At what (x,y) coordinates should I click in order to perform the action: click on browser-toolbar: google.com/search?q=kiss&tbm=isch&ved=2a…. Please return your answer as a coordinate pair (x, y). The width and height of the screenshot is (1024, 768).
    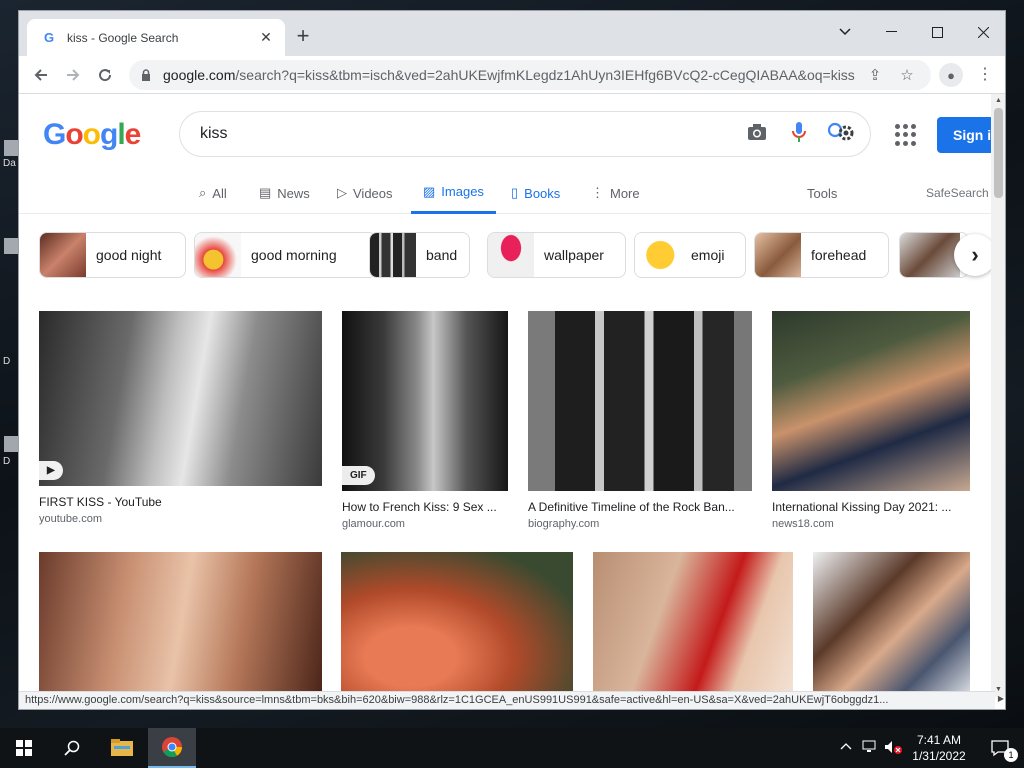
    Looking at the image, I should click on (512, 75).